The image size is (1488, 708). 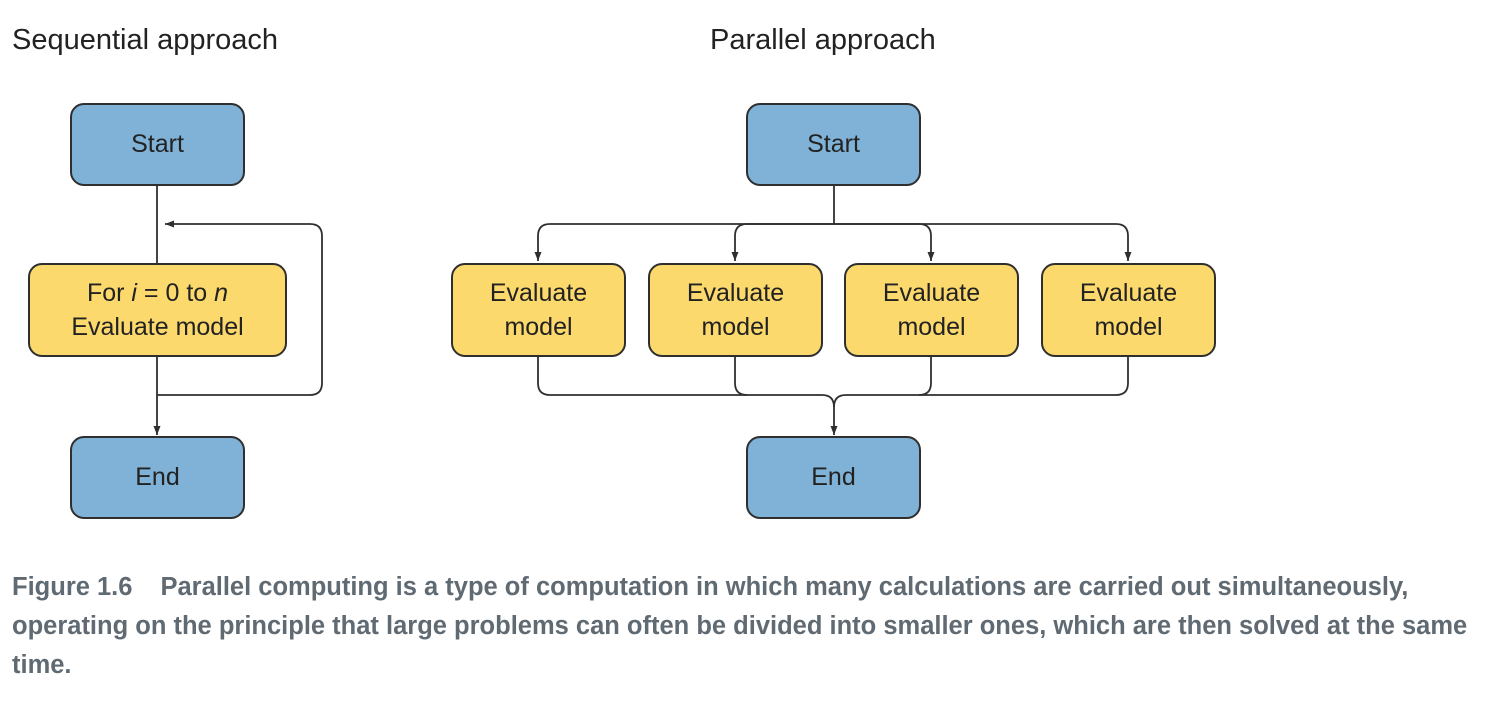 I want to click on seq-start-label: Start, so click(x=157, y=144).